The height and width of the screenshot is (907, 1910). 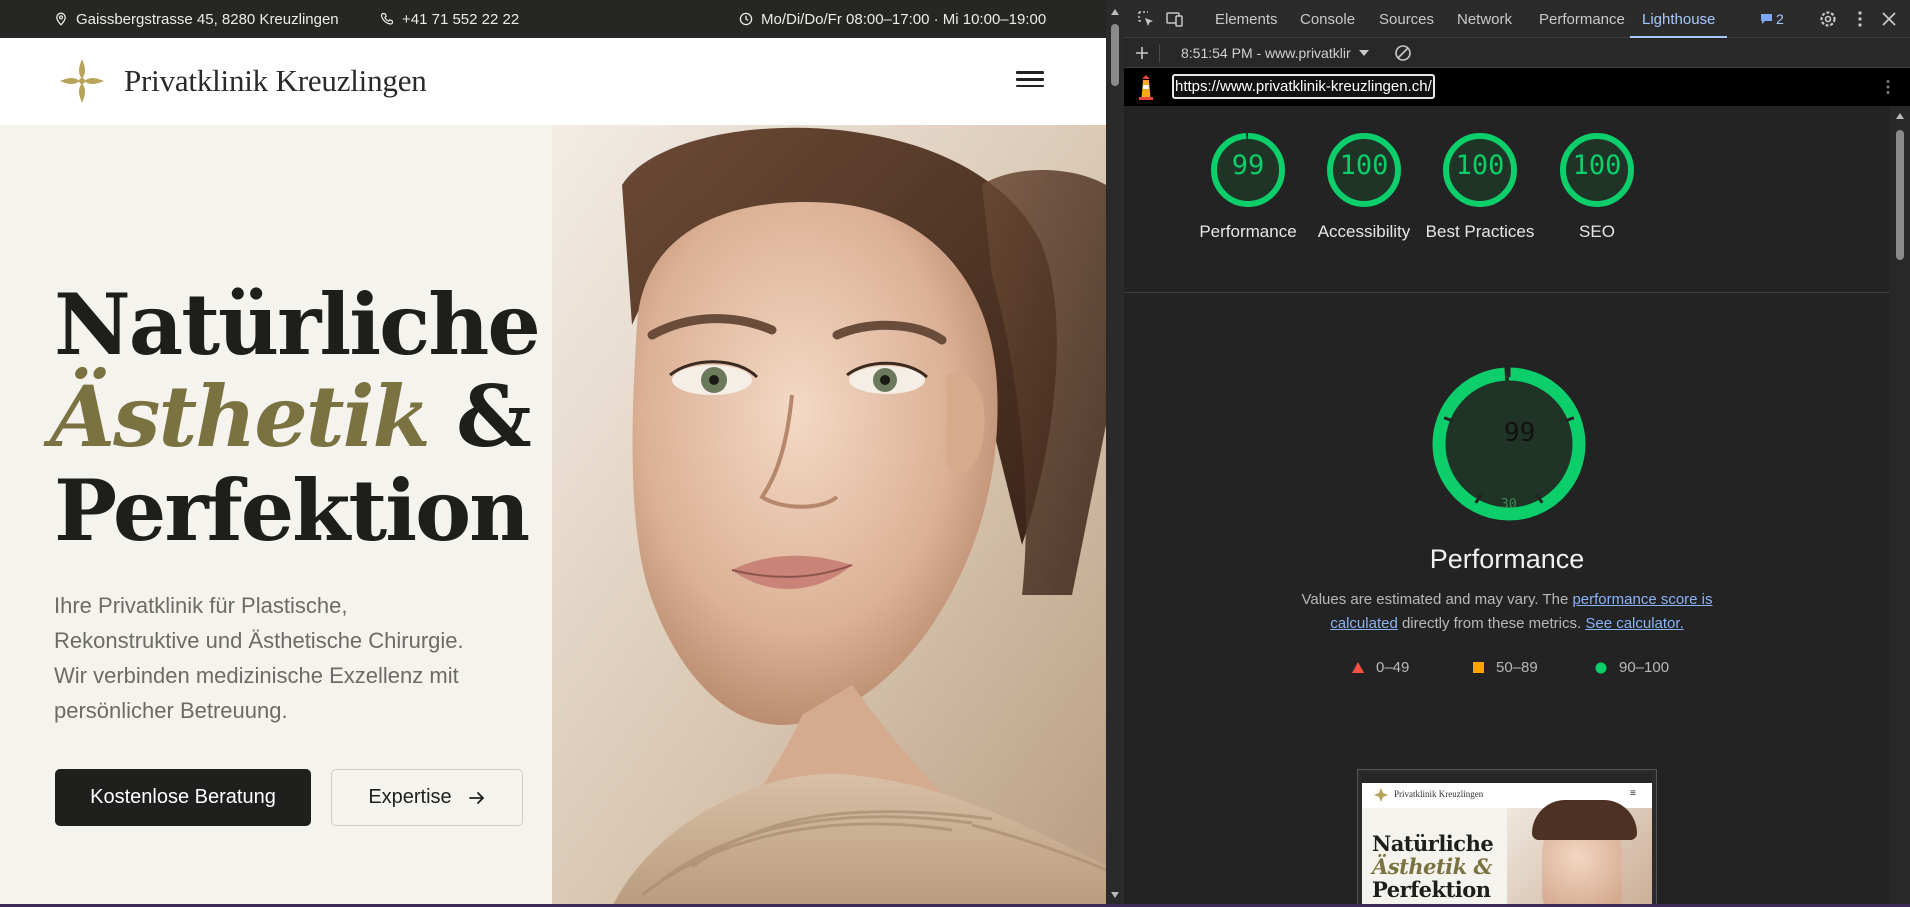 I want to click on gauge-best-practices: 100 Best Practices, so click(x=1480, y=187).